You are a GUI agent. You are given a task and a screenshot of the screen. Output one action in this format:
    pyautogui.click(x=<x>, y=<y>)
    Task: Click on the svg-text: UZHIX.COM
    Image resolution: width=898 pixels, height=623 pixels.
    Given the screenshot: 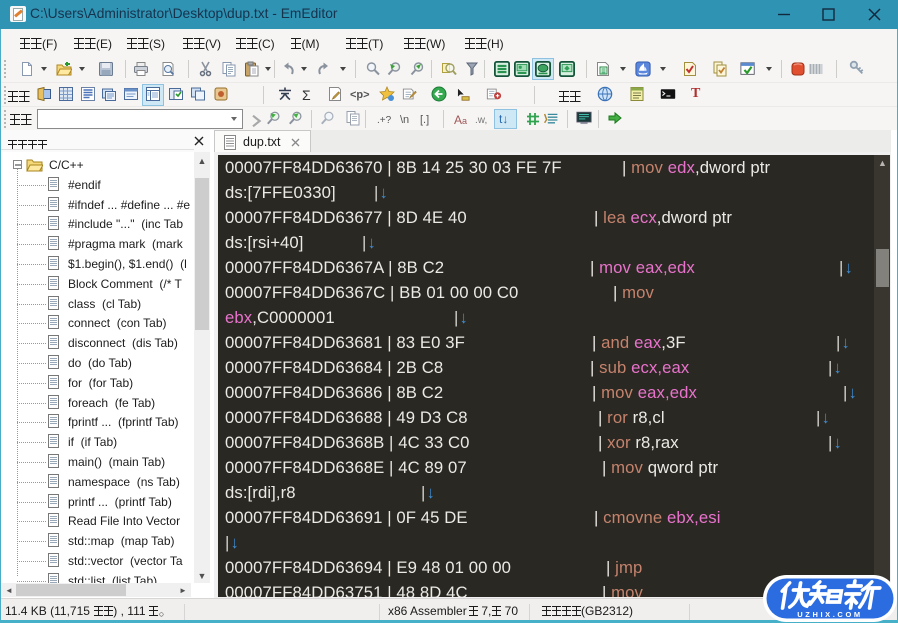 What is the action you would take?
    pyautogui.click(x=829, y=614)
    